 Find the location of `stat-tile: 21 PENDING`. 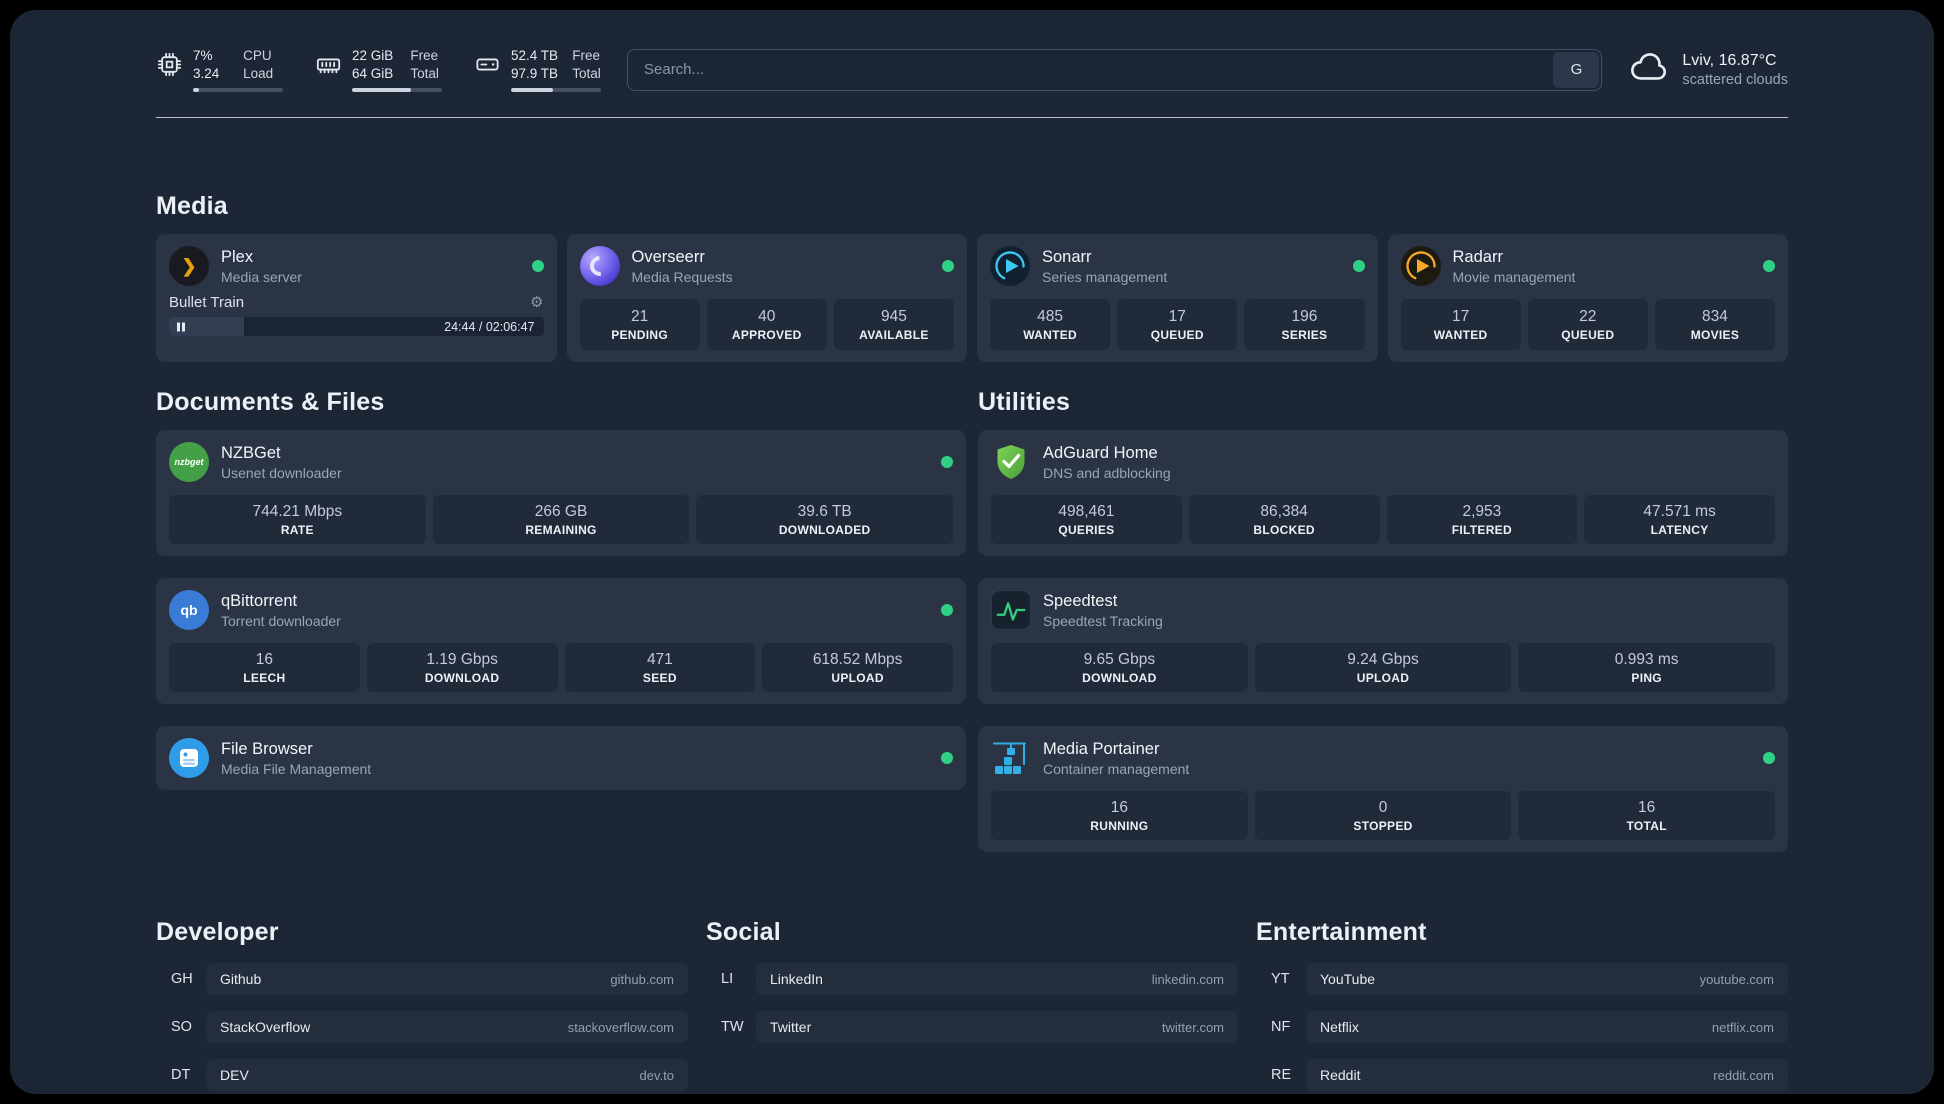

stat-tile: 21 PENDING is located at coordinates (639, 324).